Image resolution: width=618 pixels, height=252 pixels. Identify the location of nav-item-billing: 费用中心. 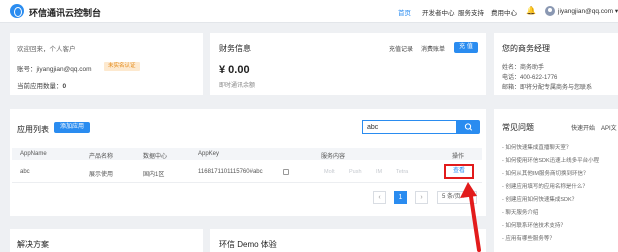
(504, 12).